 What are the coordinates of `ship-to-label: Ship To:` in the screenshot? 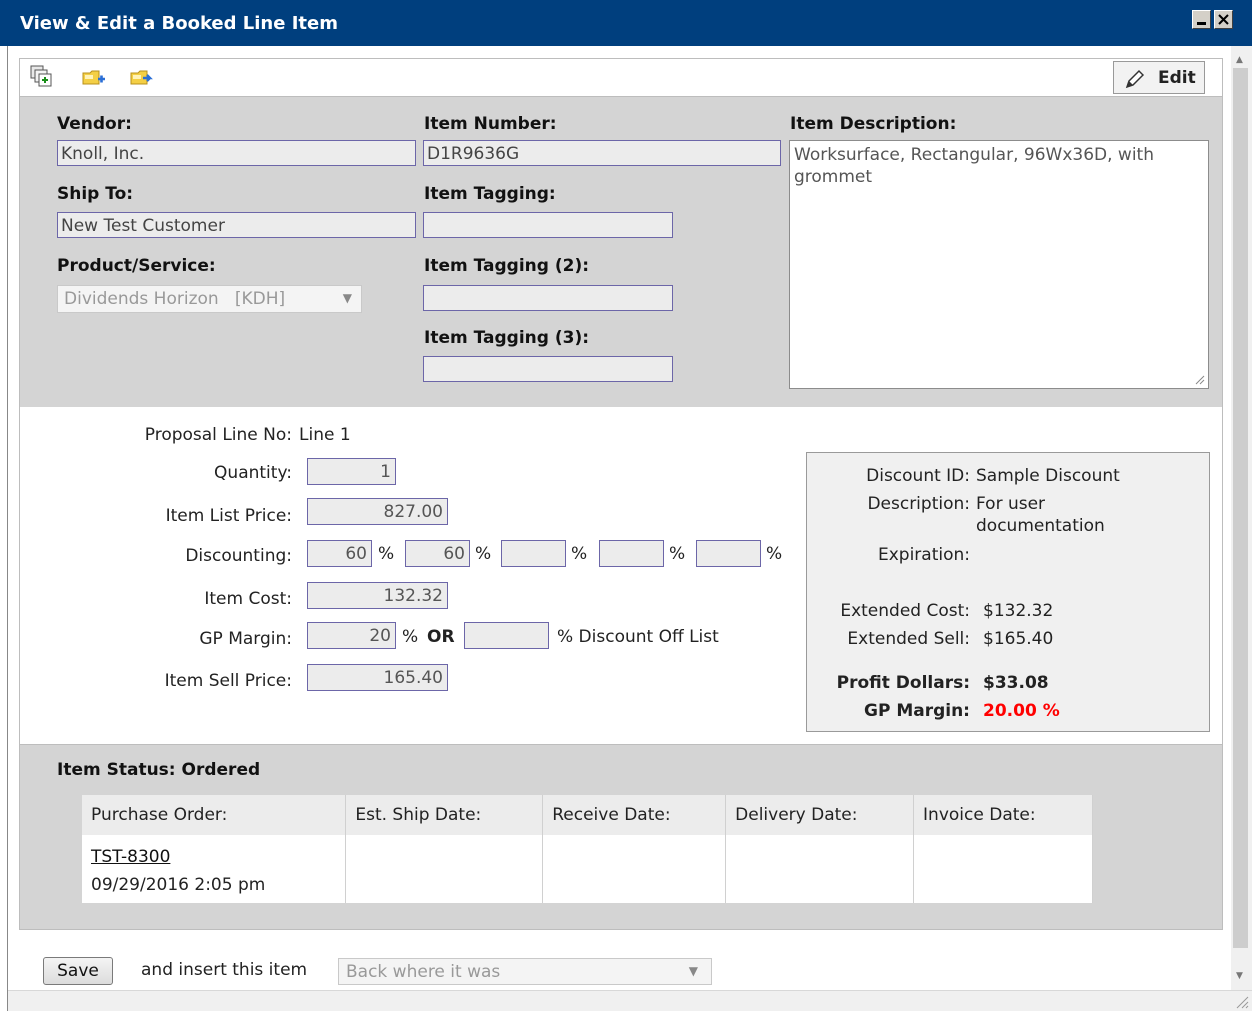 It's located at (95, 194).